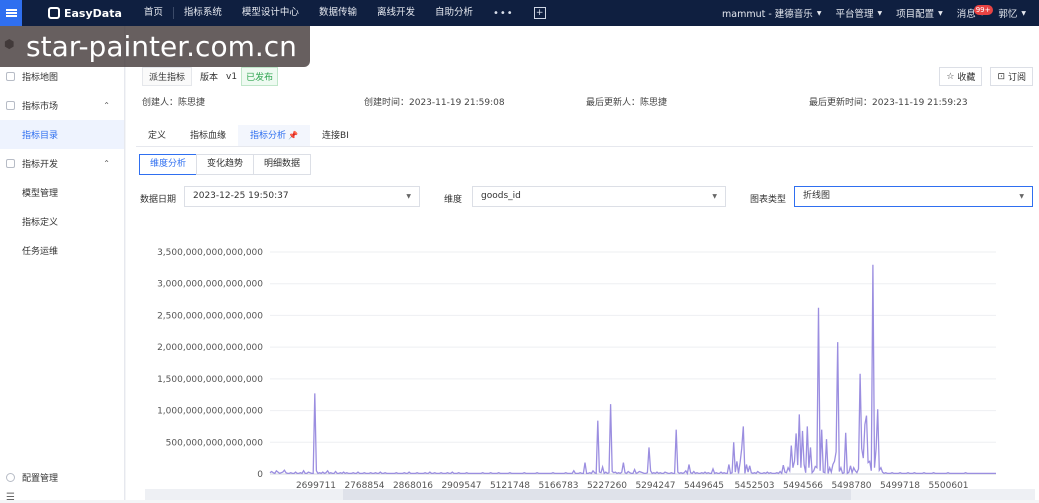 This screenshot has height=503, width=1039. I want to click on y-tick-label: 0, so click(260, 475).